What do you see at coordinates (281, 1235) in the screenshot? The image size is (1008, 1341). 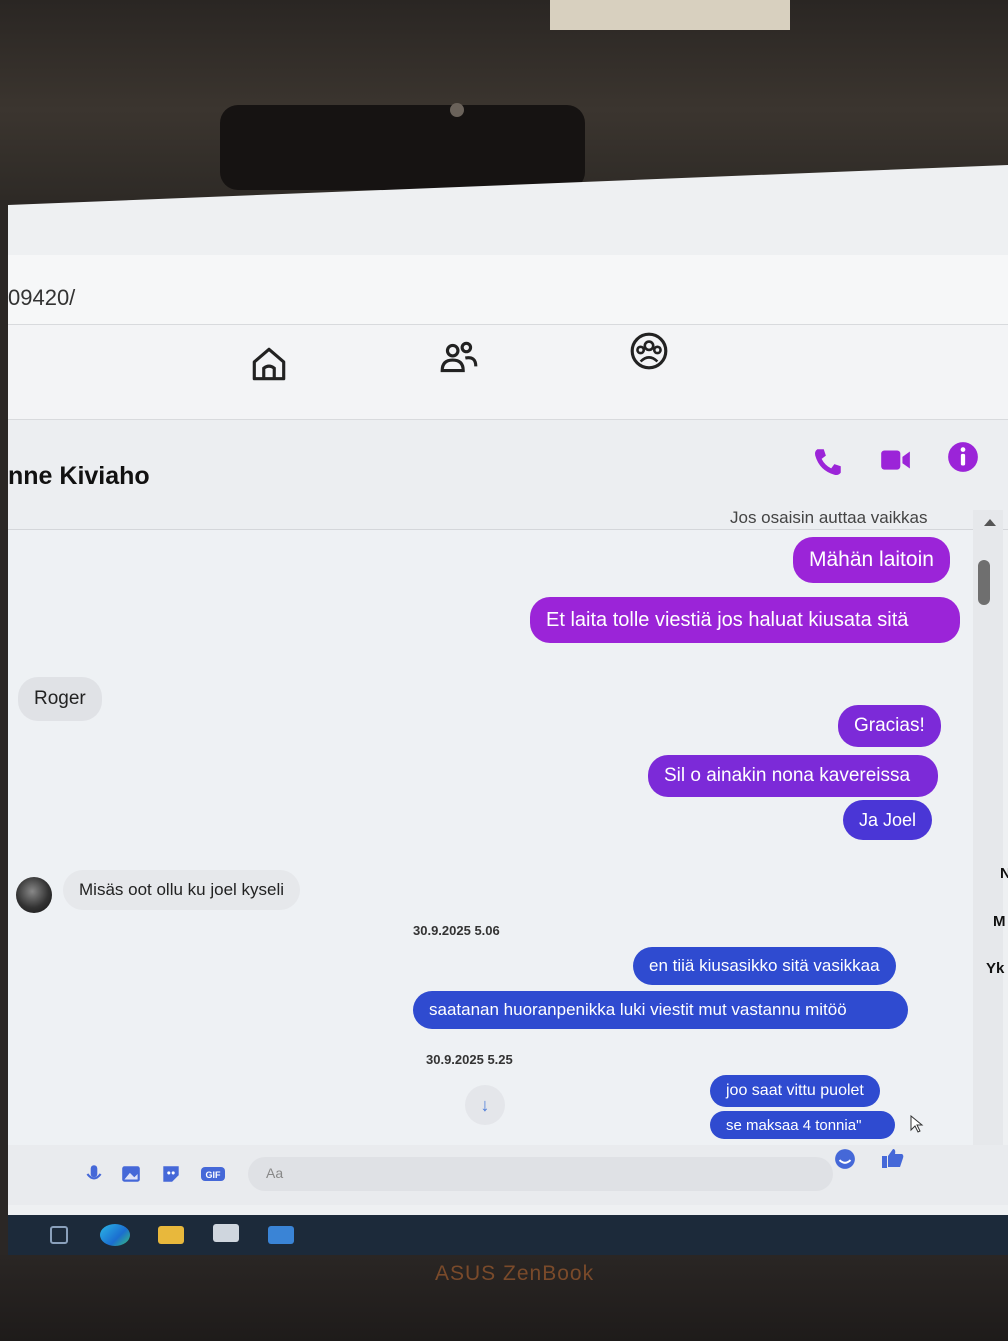 I see `mail-icon` at bounding box center [281, 1235].